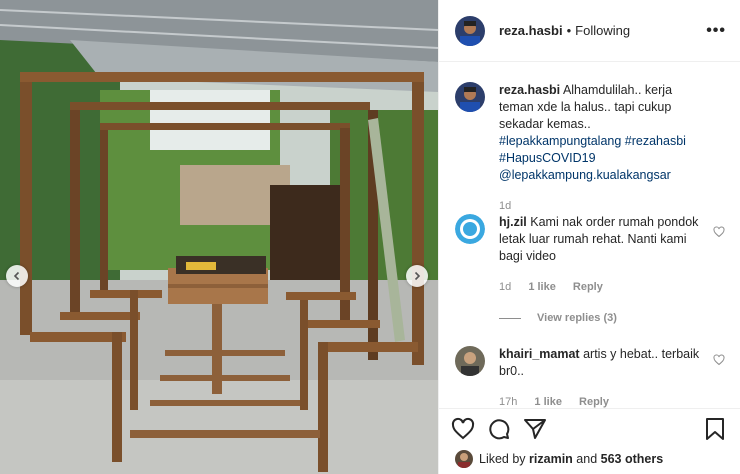  Describe the element at coordinates (716, 31) in the screenshot. I see `more-options-icon: •••` at that location.